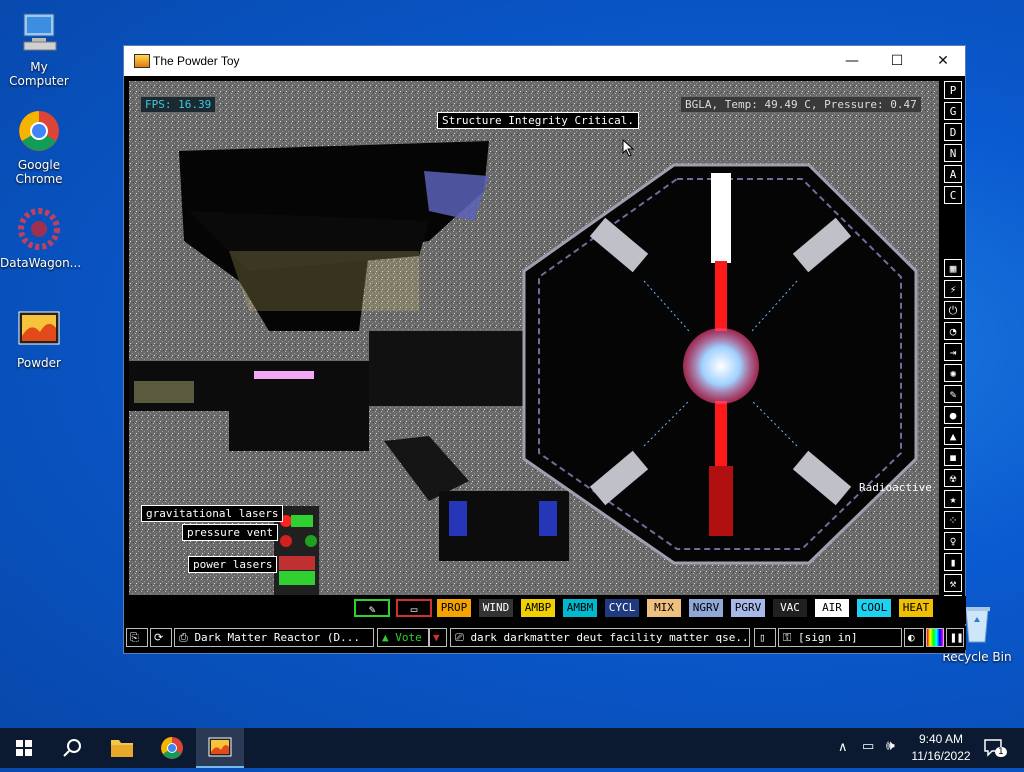 Image resolution: width=1024 pixels, height=772 pixels. What do you see at coordinates (953, 268) in the screenshot?
I see `walls-category-icon: ▦` at bounding box center [953, 268].